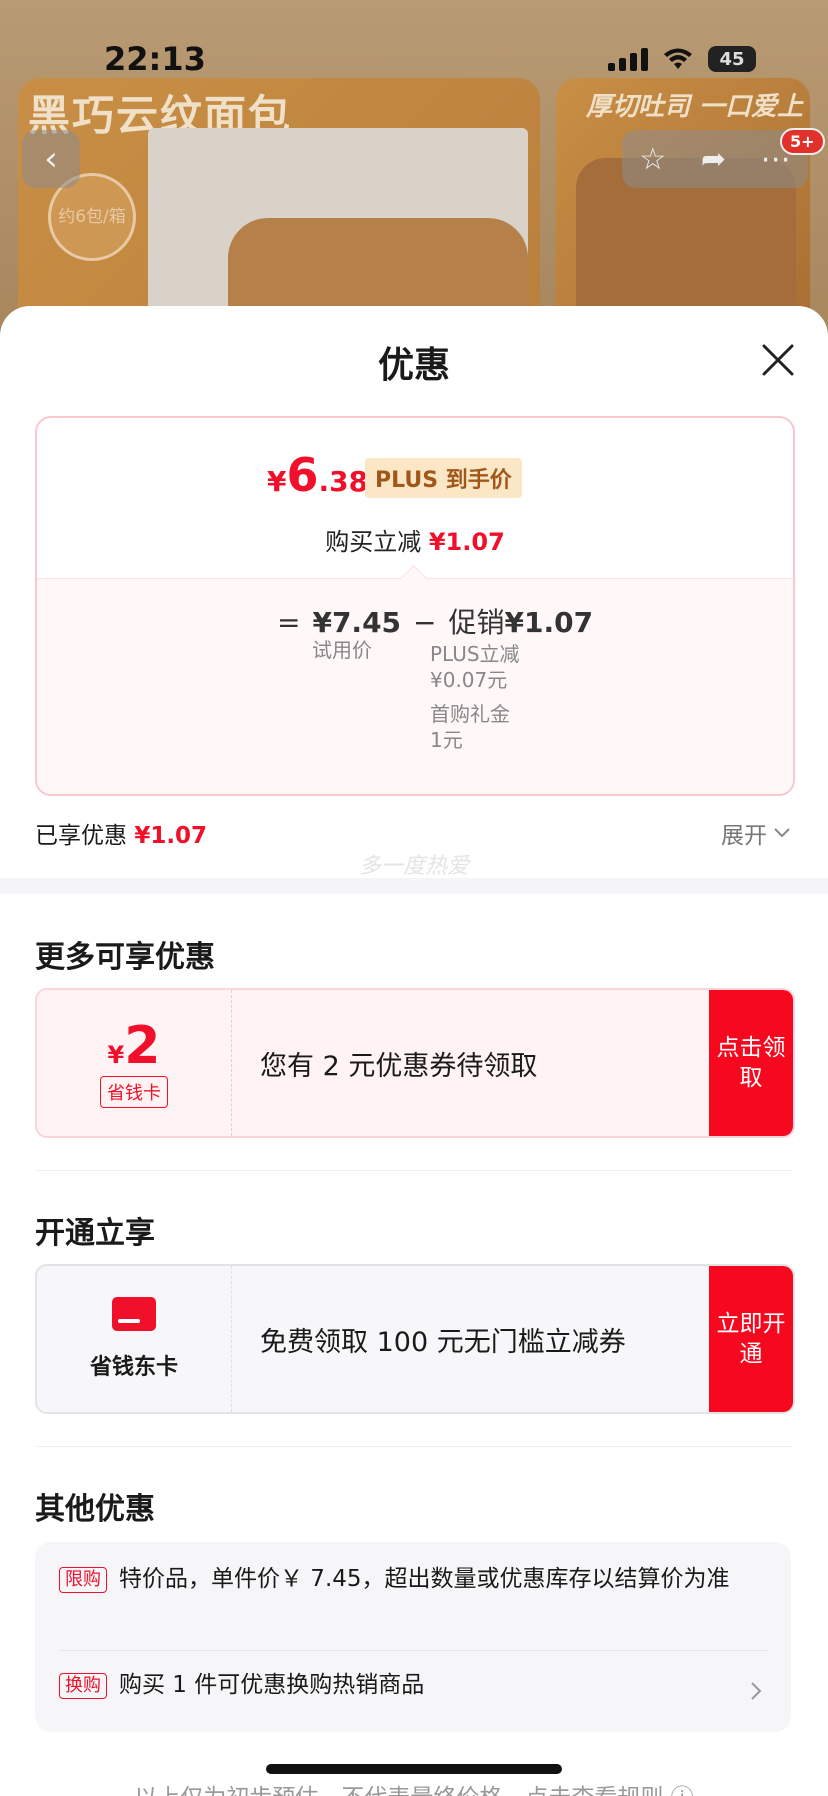  What do you see at coordinates (133, 1367) in the screenshot?
I see `membership-card-name: 省钱东卡` at bounding box center [133, 1367].